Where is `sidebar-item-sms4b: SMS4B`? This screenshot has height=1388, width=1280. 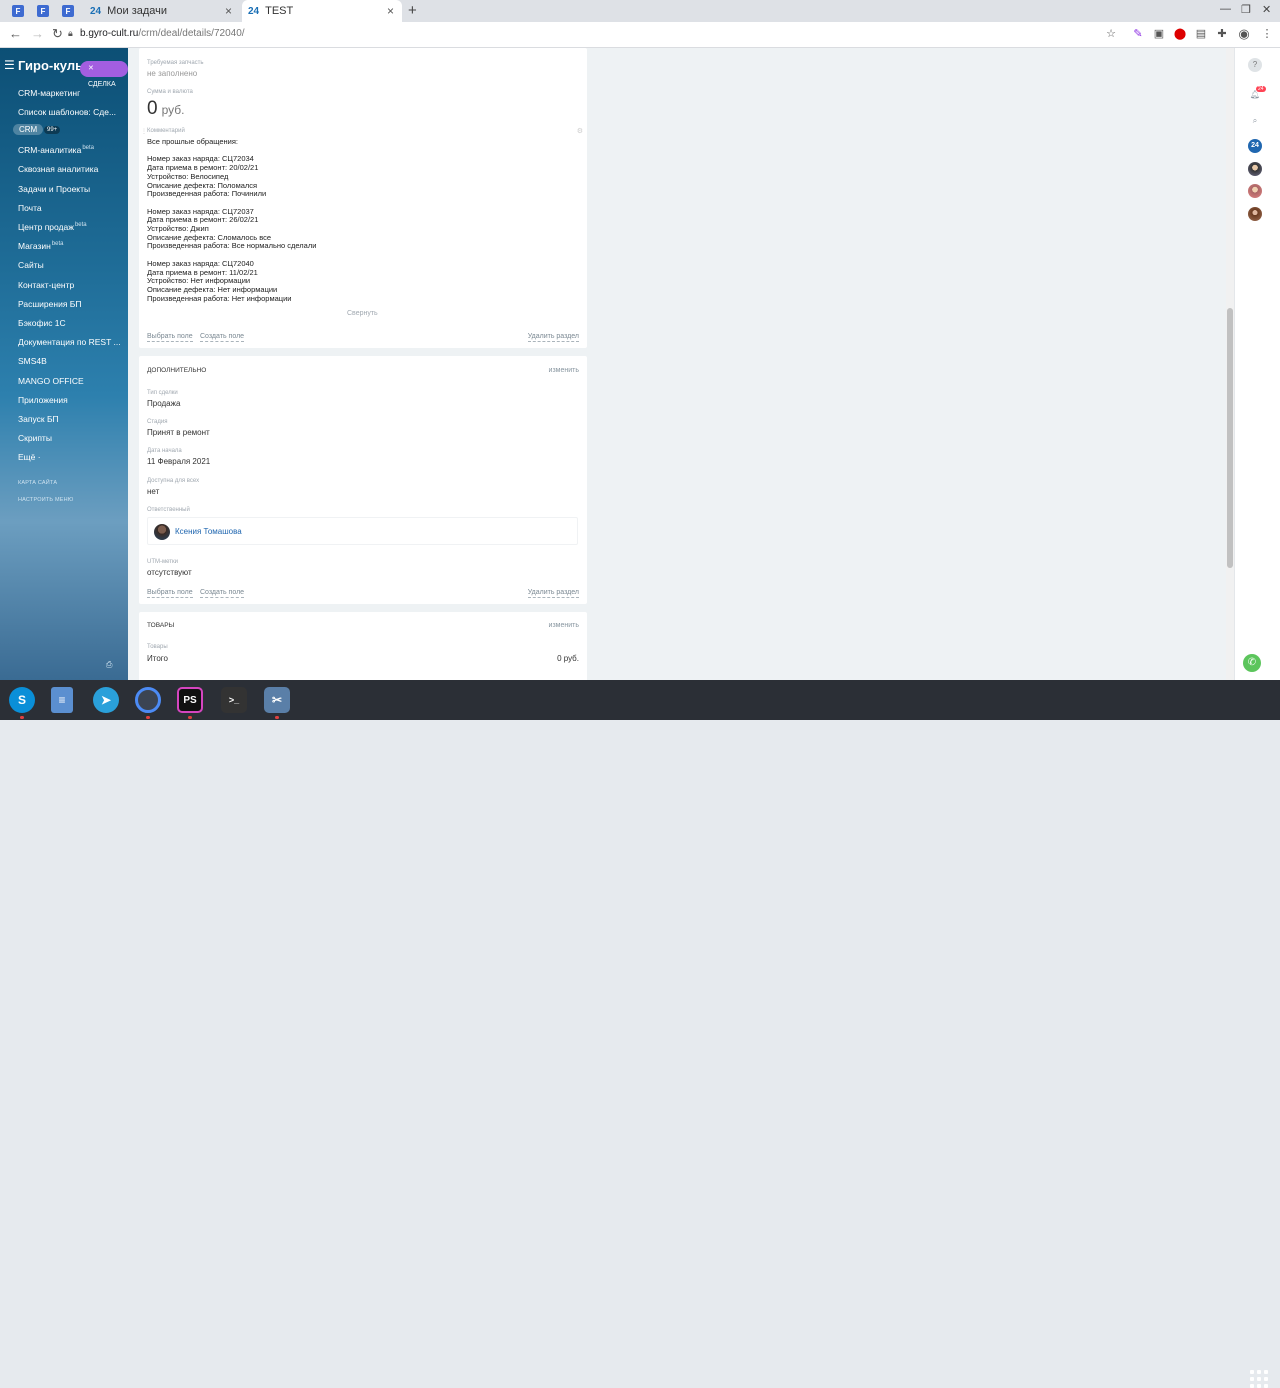
sidebar-item-sms4b: SMS4B is located at coordinates (32, 361).